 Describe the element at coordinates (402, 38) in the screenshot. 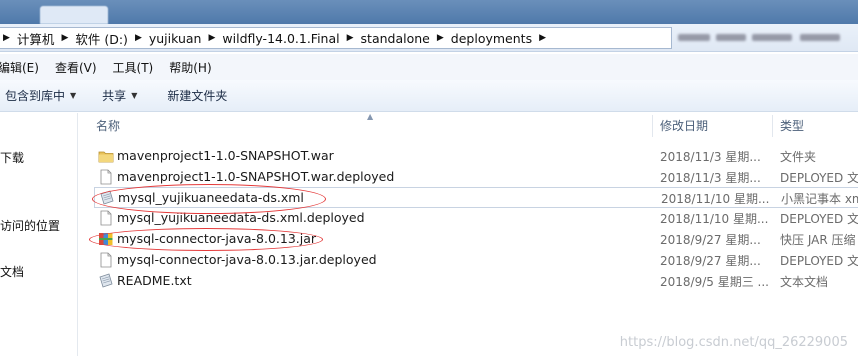

I see `breadcrumb-item-standalone: standalone ▶` at that location.